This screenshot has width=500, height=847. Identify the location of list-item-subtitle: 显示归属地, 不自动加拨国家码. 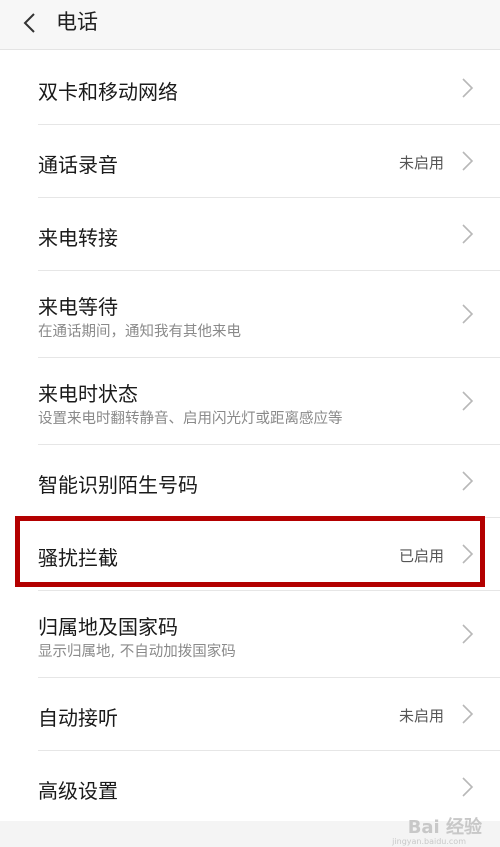
(137, 652).